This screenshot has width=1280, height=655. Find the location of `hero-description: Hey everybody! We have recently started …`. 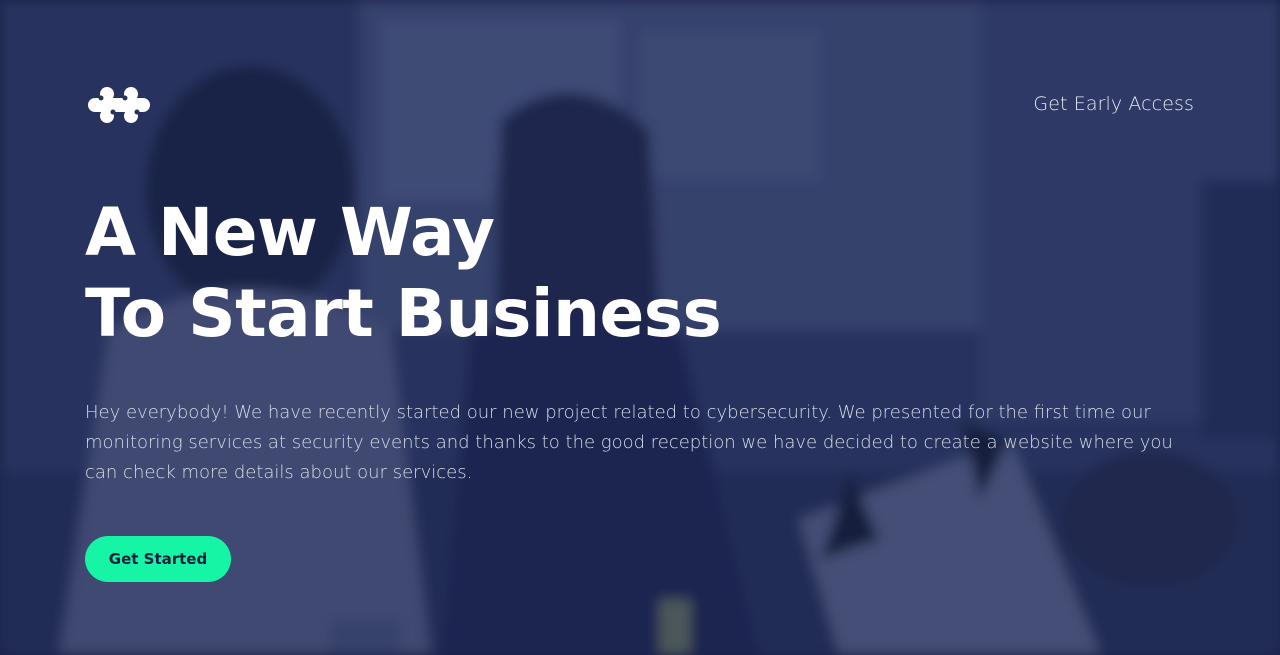

hero-description: Hey everybody! We have recently started … is located at coordinates (629, 442).